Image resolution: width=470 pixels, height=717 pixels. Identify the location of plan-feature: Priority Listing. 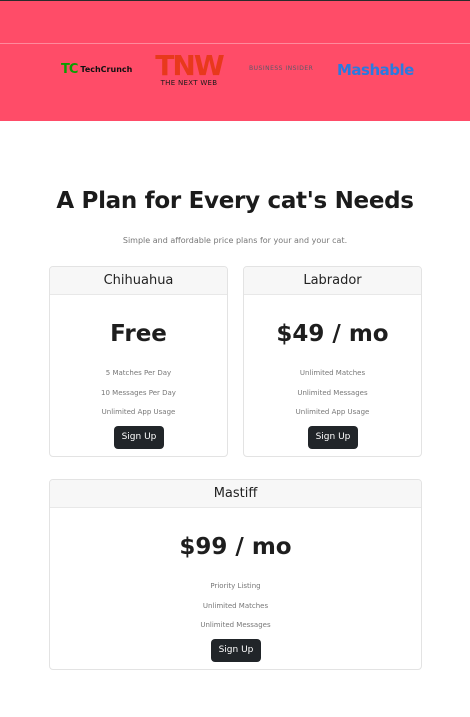
(235, 586).